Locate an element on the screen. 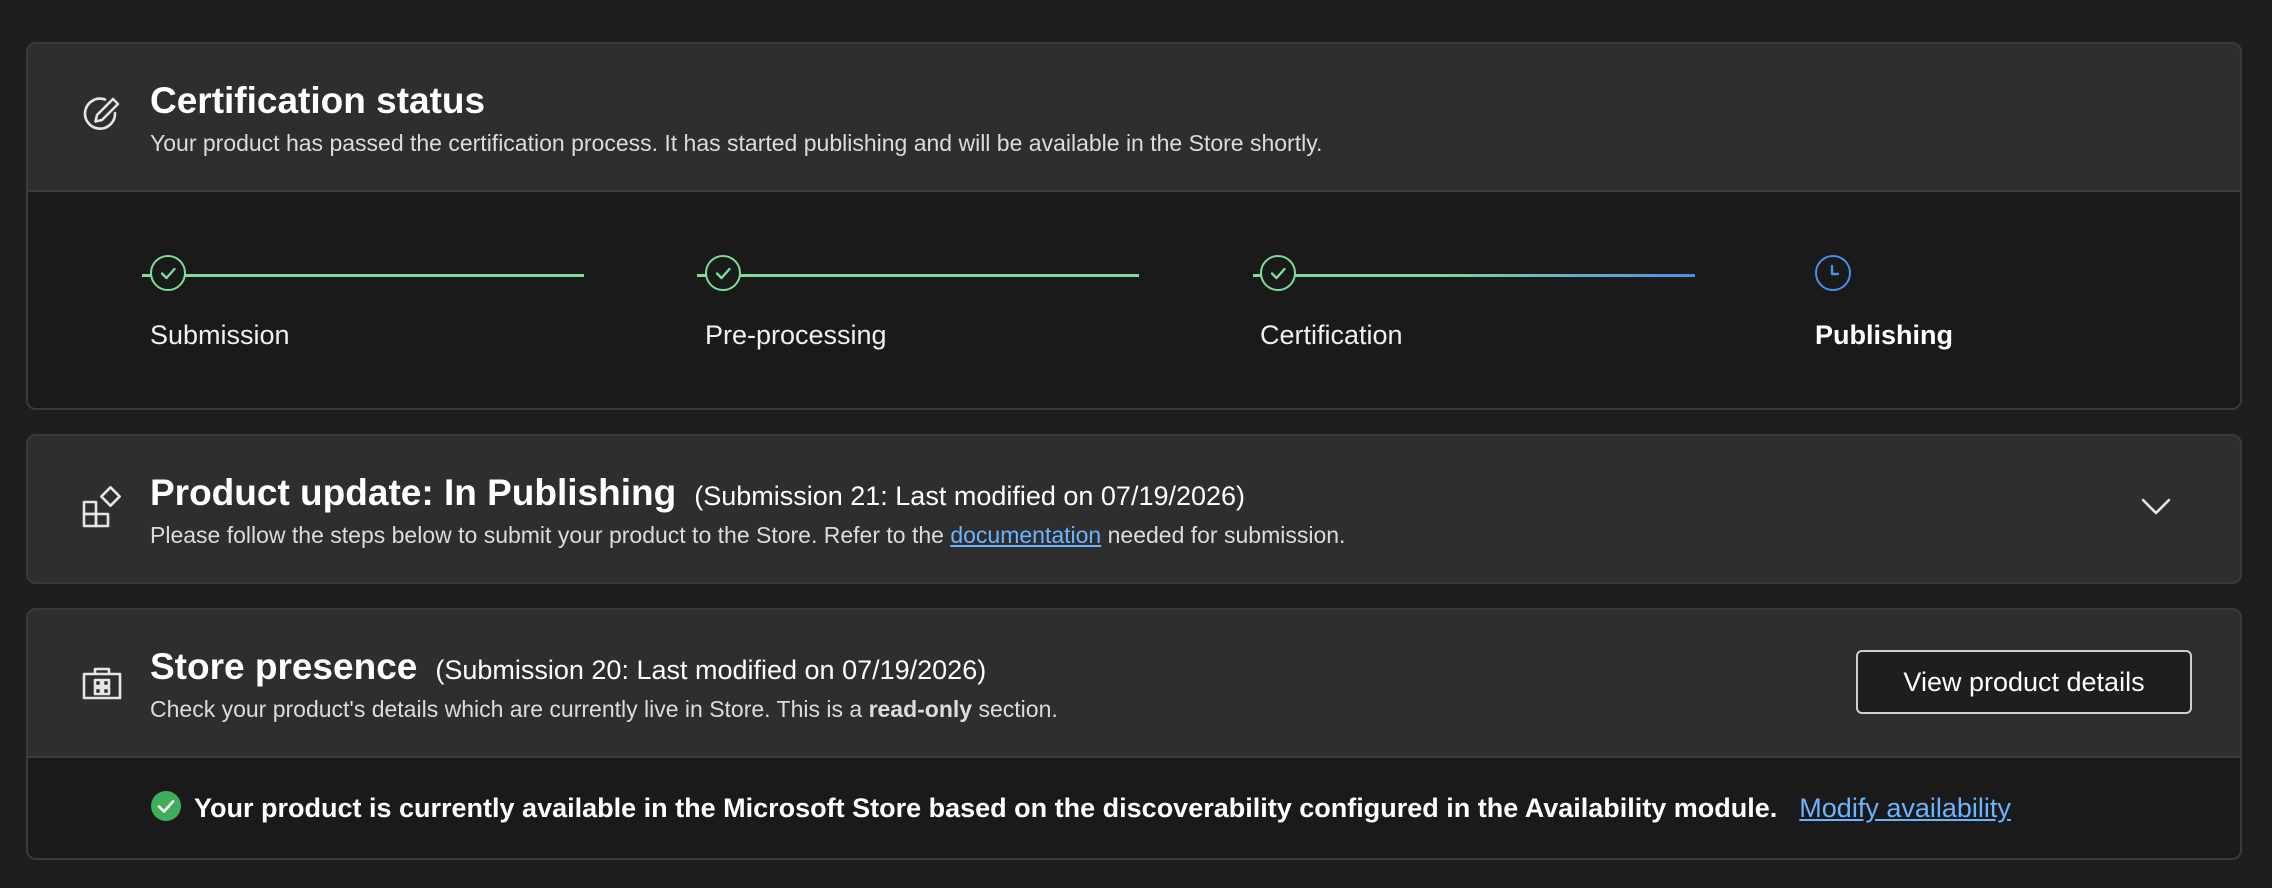 The height and width of the screenshot is (888, 2272). edit-pencil-icon is located at coordinates (102, 114).